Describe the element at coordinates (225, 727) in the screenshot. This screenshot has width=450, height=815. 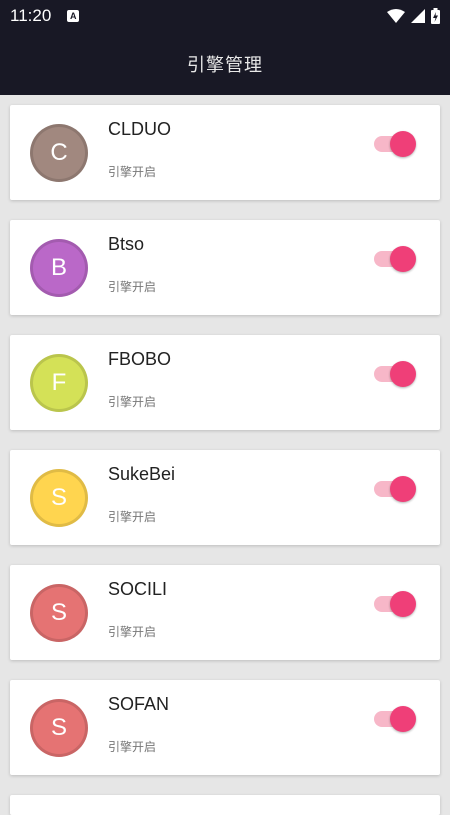
I see `engine-card: S SOFAN 引擎开启` at that location.